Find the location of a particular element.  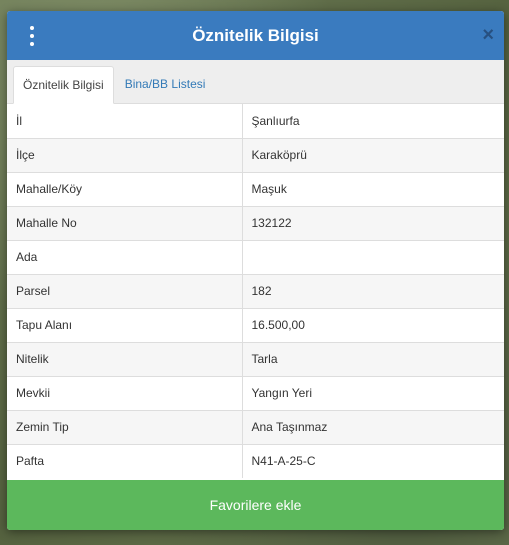

table-row: Zemin Tip Ana Taşınmaz is located at coordinates (255, 426).